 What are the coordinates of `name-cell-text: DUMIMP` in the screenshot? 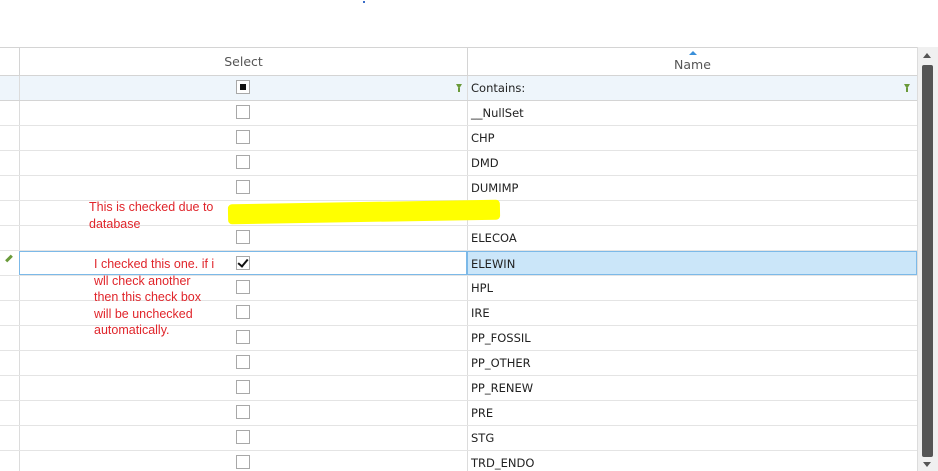 It's located at (495, 188).